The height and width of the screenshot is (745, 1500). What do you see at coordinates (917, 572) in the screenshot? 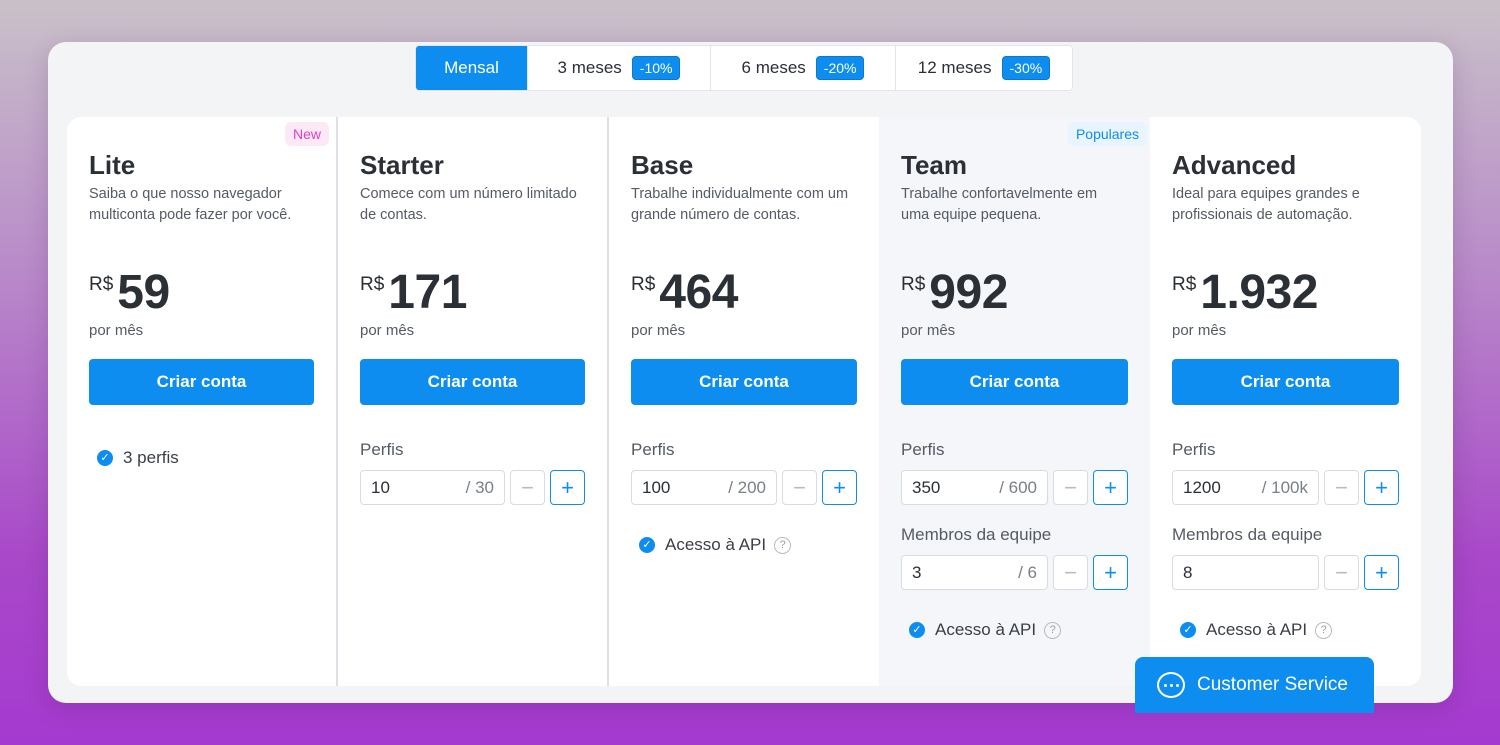
I see `members-value: 3` at bounding box center [917, 572].